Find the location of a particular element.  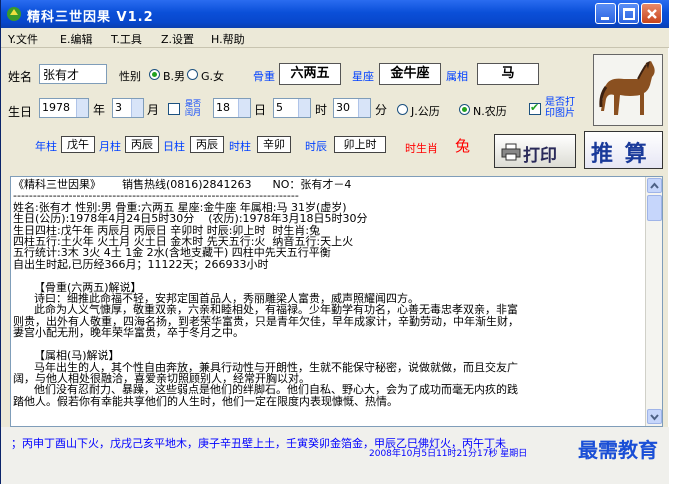

month-pillar-value: 丙辰 is located at coordinates (142, 144).